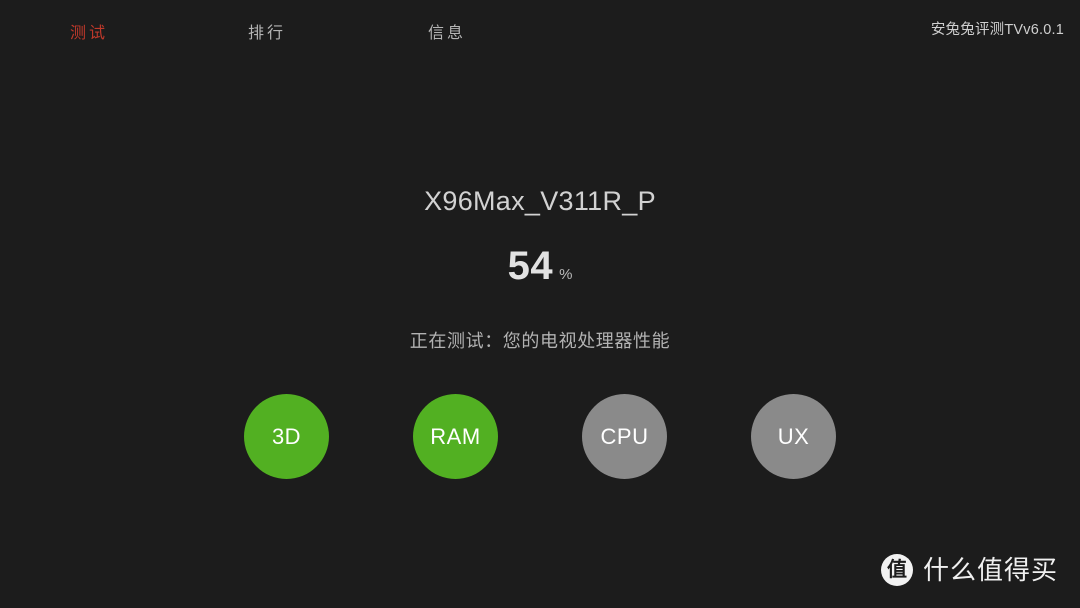 This screenshot has height=608, width=1080. Describe the element at coordinates (267, 34) in the screenshot. I see `tab-ranking: 排行` at that location.